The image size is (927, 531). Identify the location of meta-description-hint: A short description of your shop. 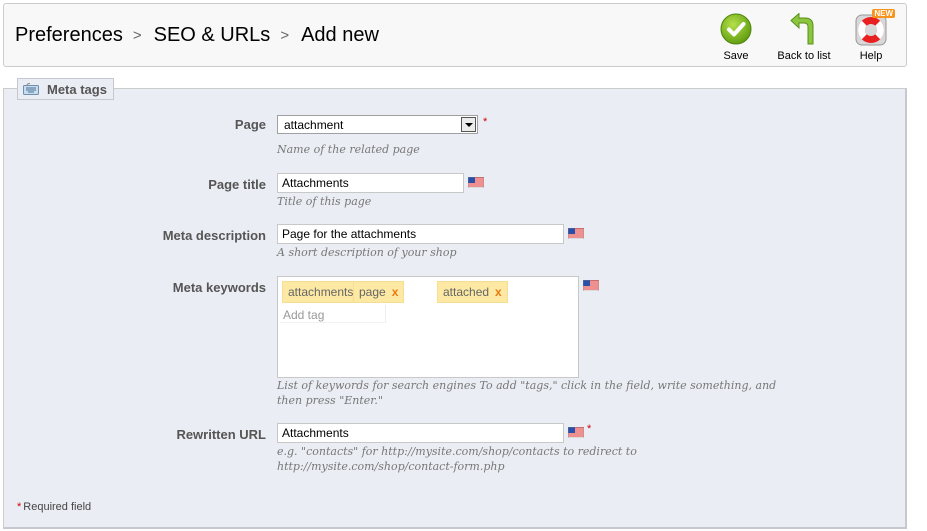
(367, 252).